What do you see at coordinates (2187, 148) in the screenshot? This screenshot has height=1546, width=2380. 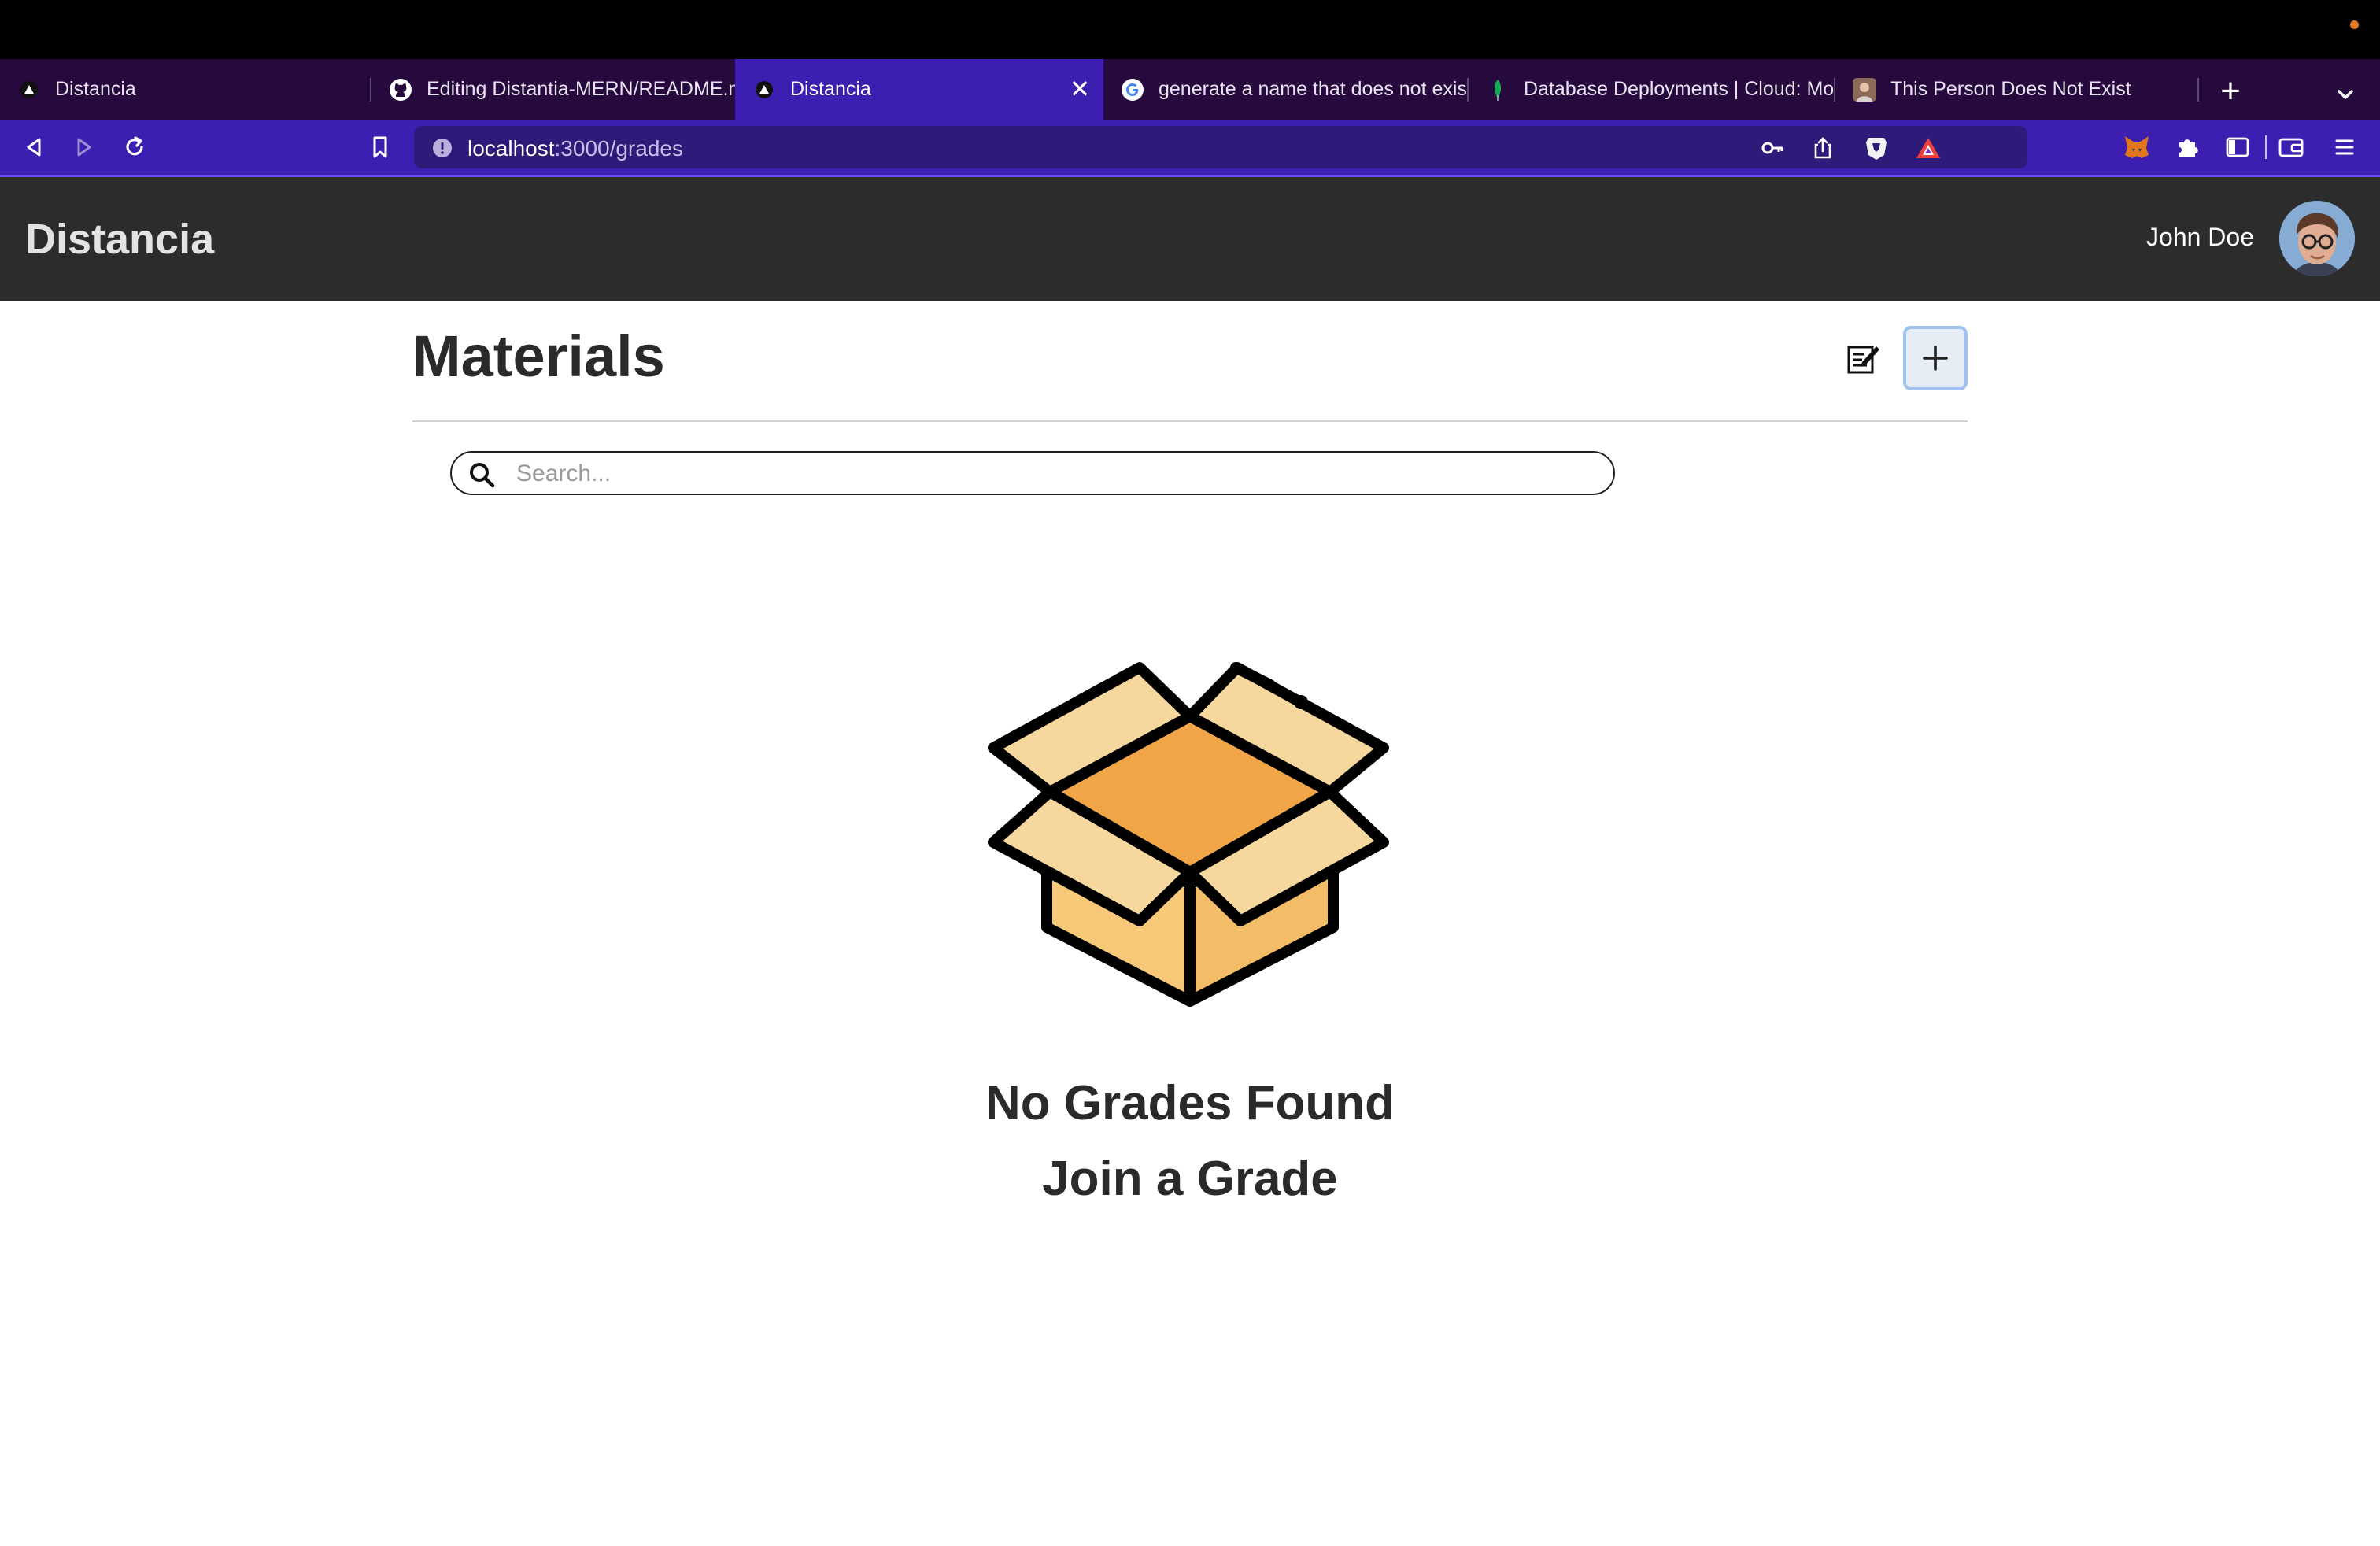 I see `extensions-puzzle-icon` at bounding box center [2187, 148].